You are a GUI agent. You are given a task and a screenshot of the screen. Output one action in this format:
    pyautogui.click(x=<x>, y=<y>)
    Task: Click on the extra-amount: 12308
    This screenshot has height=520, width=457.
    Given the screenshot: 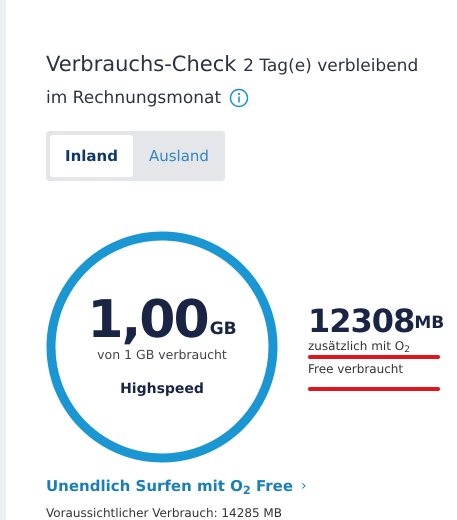 What is the action you would take?
    pyautogui.click(x=361, y=321)
    